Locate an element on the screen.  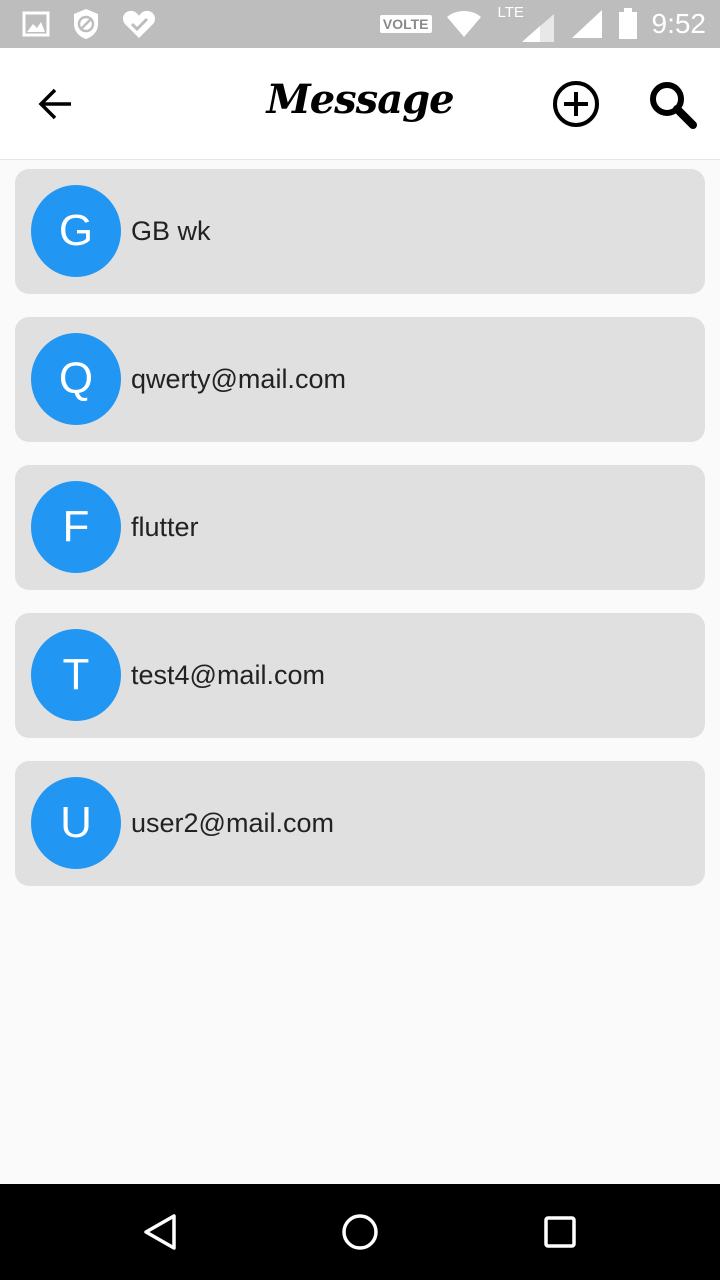
battery-icon is located at coordinates (627, 23).